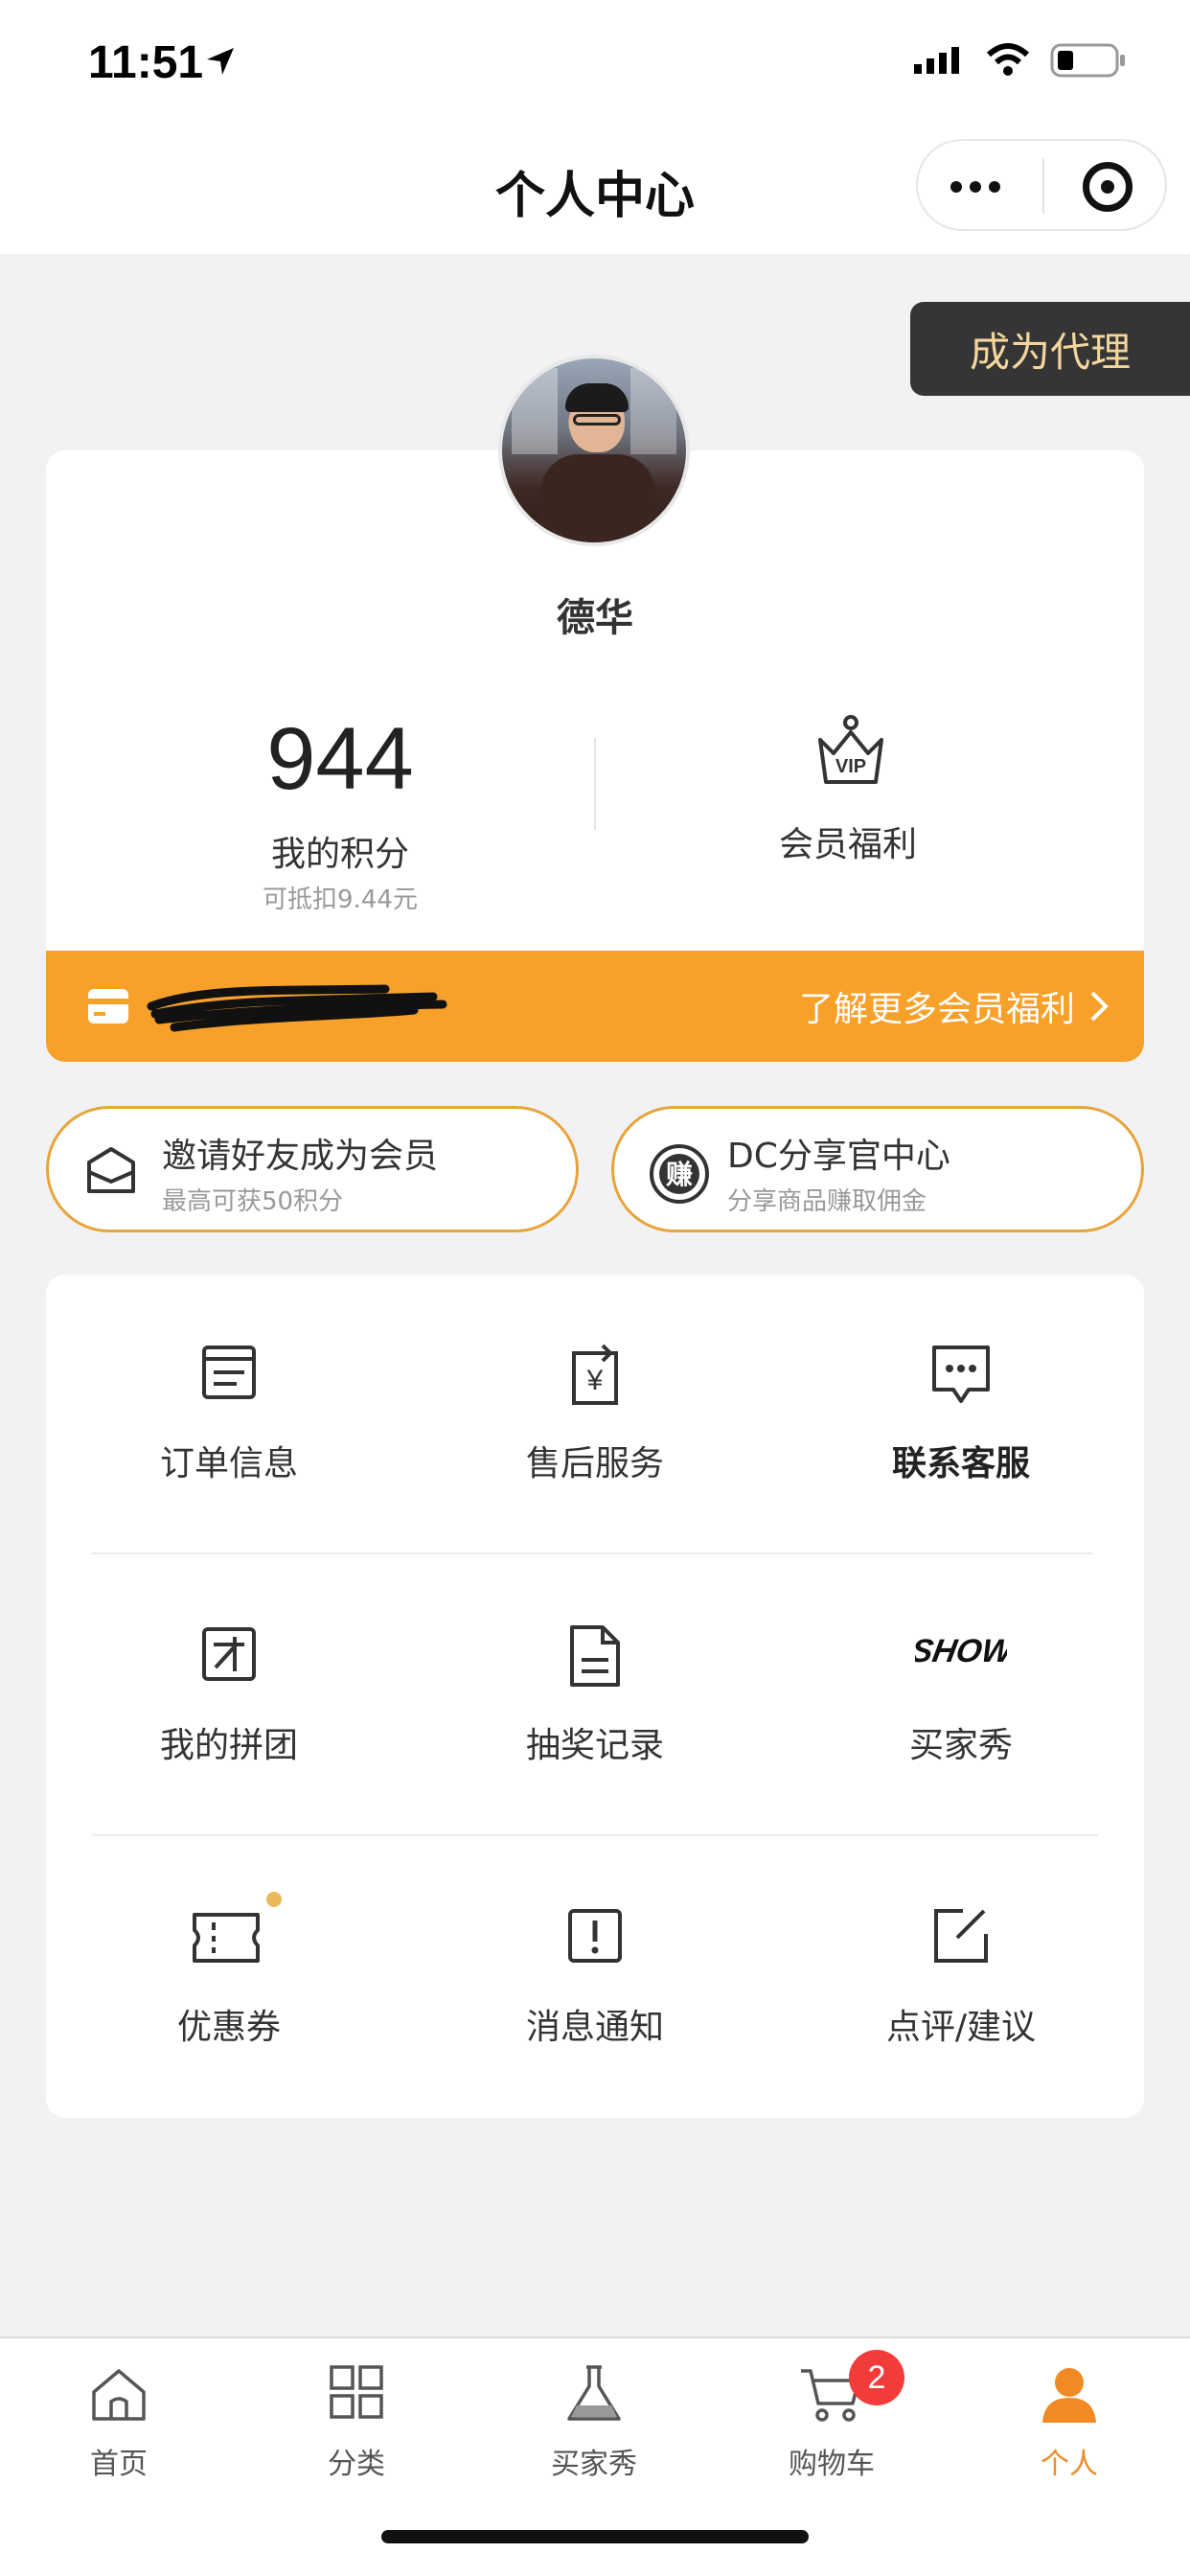 This screenshot has width=1190, height=2576. I want to click on close-target-icon, so click(1108, 187).